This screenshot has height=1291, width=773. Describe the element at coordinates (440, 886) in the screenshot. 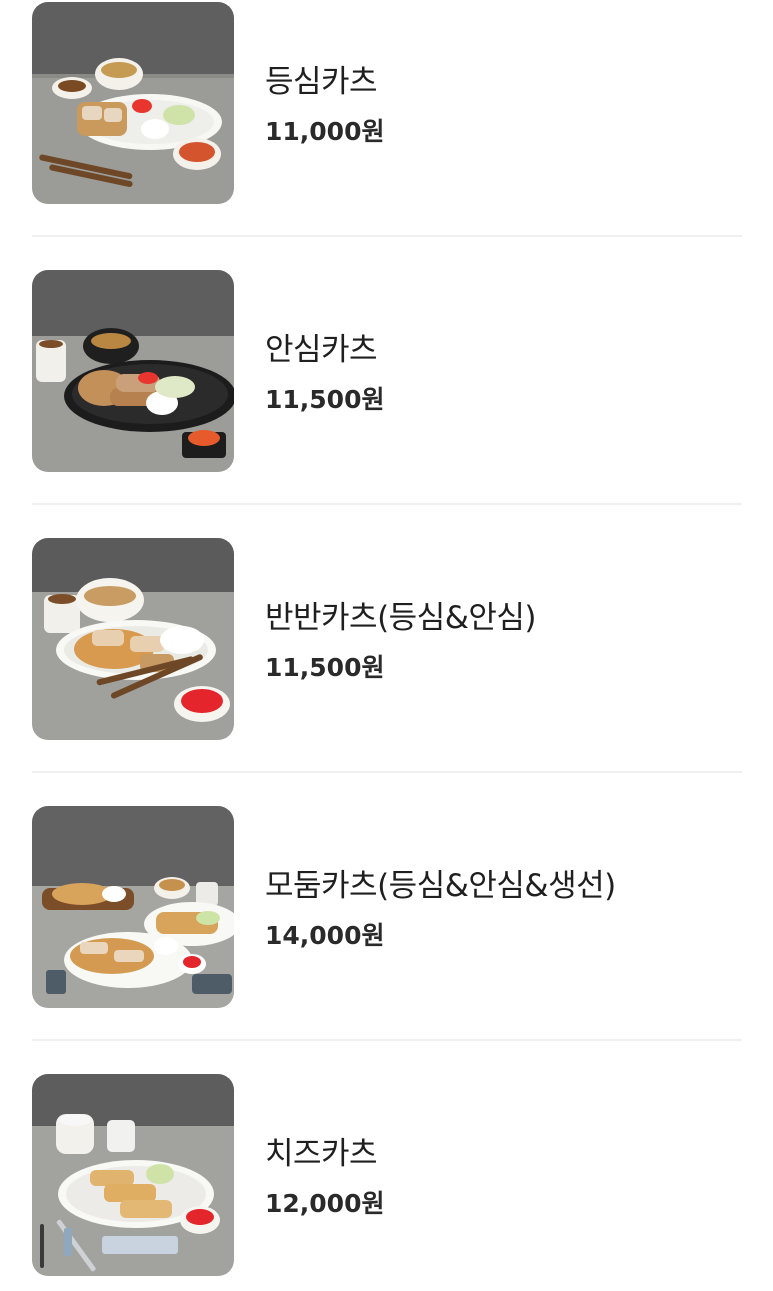

I see `menu-item-name: 모둠카츠(등심&안심&생선)` at that location.